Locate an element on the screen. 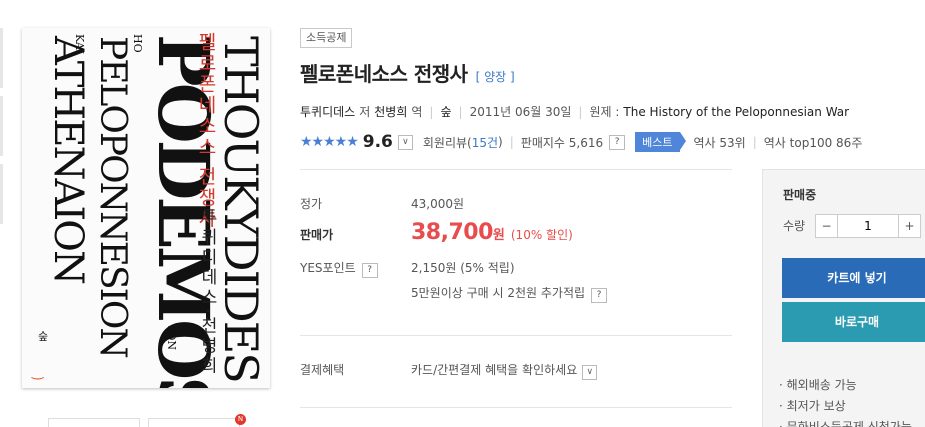 Image resolution: width=925 pixels, height=427 pixels. overseas-shipping-link: · 해외배송 가능 is located at coordinates (845, 385).